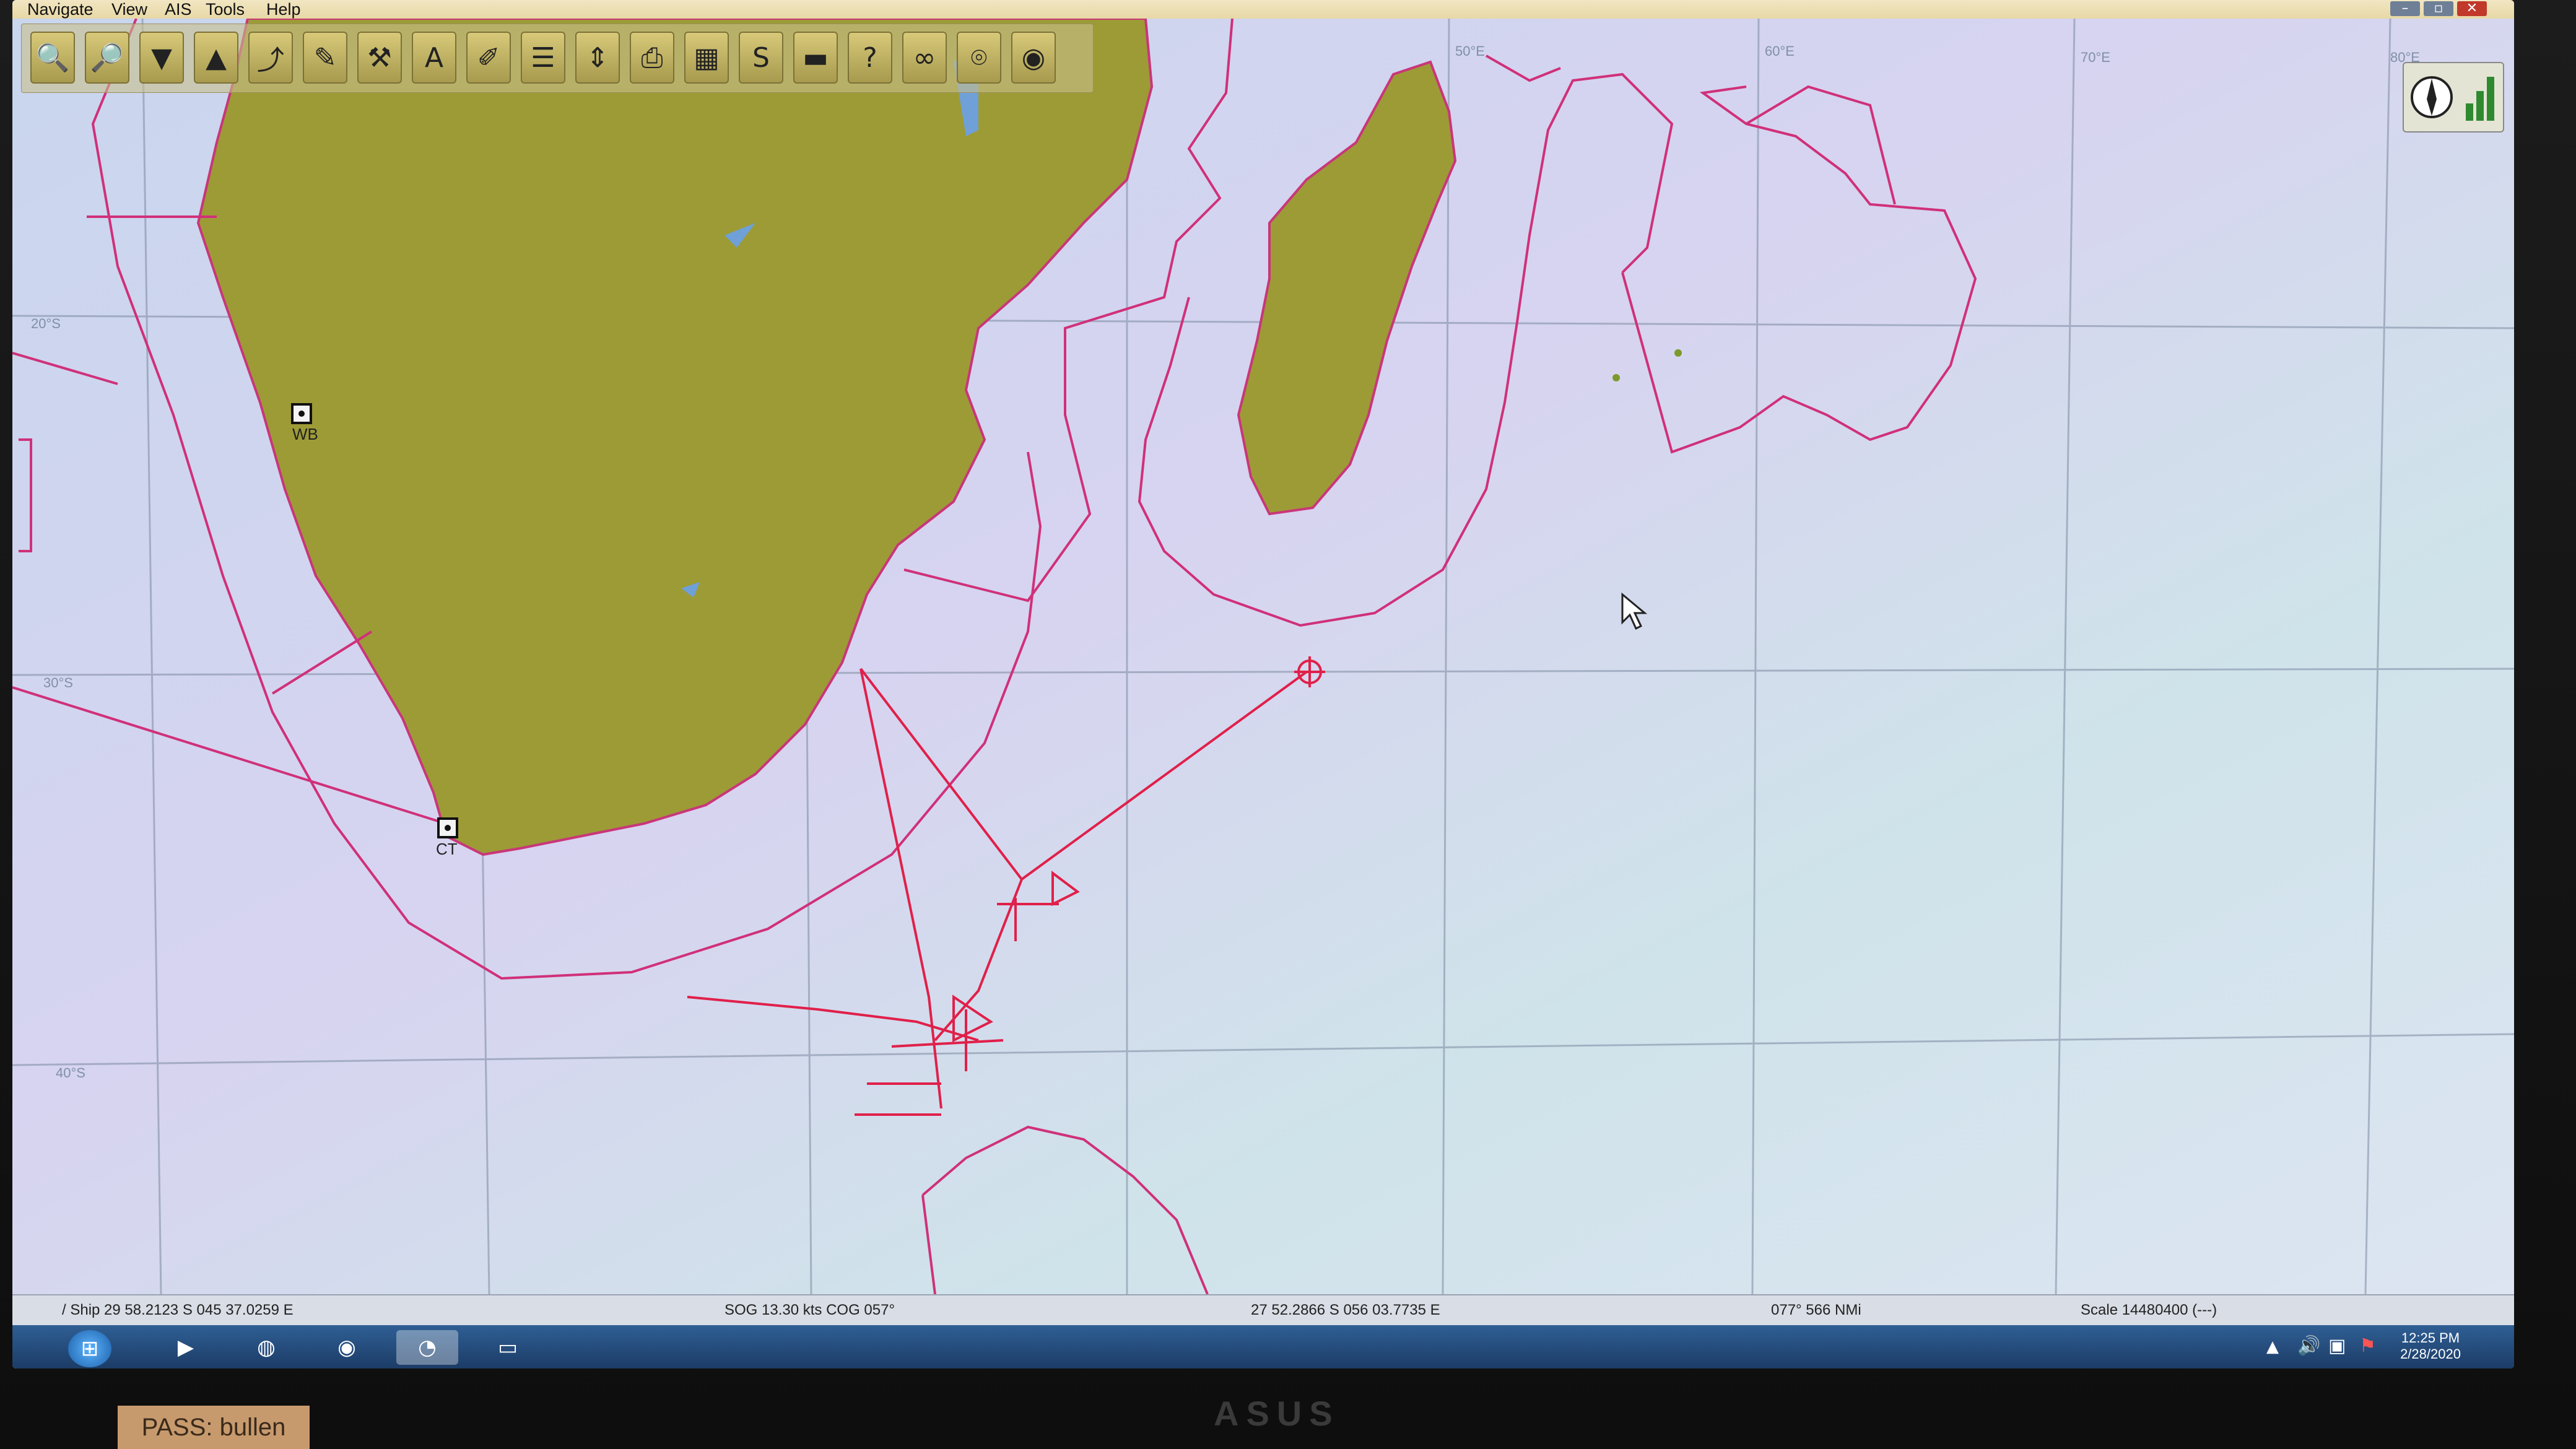 This screenshot has height=1449, width=2576. Describe the element at coordinates (283, 9) in the screenshot. I see `menu-help: Help` at that location.